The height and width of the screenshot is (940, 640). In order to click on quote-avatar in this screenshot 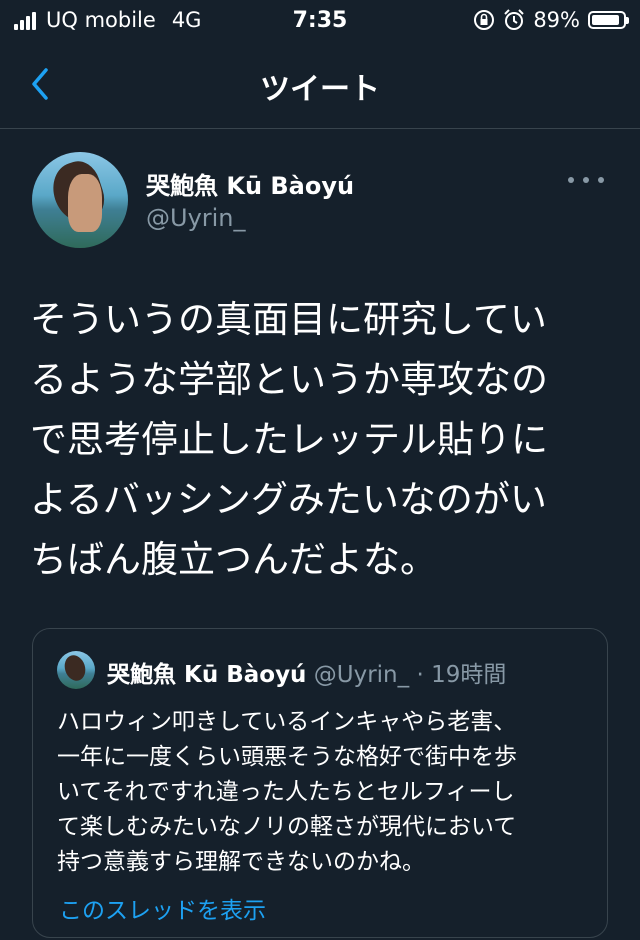, I will do `click(76, 670)`.